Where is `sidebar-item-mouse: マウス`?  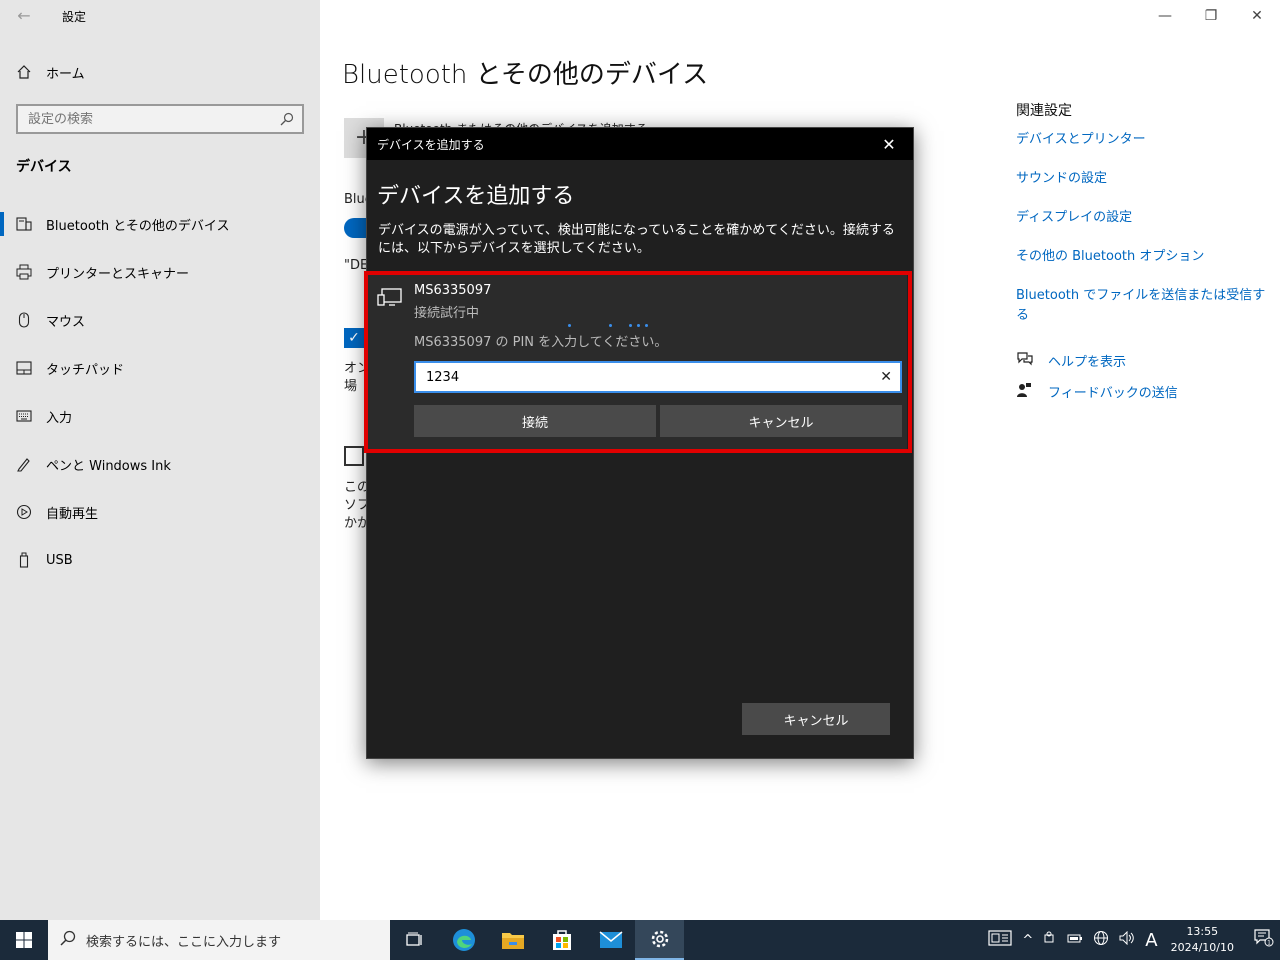
sidebar-item-mouse: マウス is located at coordinates (160, 320).